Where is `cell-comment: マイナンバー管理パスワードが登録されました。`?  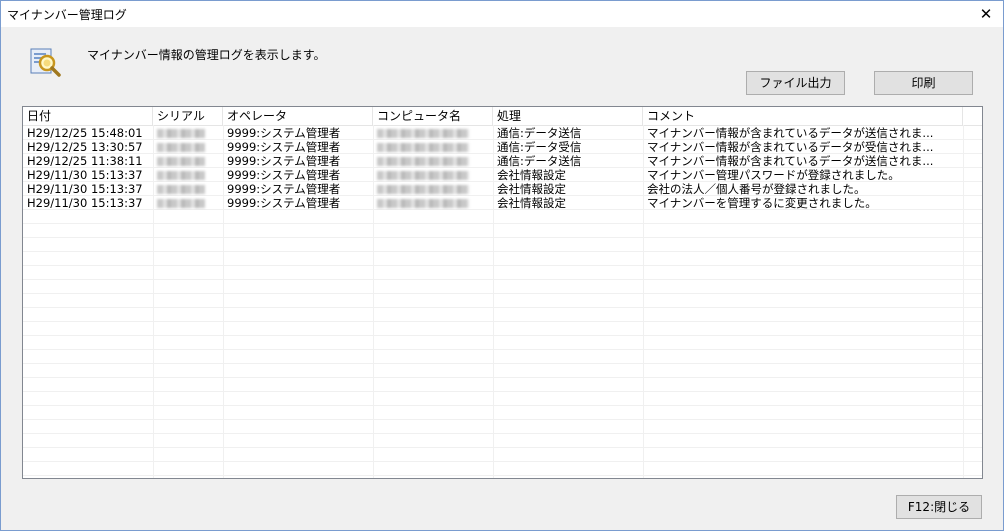 cell-comment: マイナンバー管理パスワードが登録されました。 is located at coordinates (773, 175).